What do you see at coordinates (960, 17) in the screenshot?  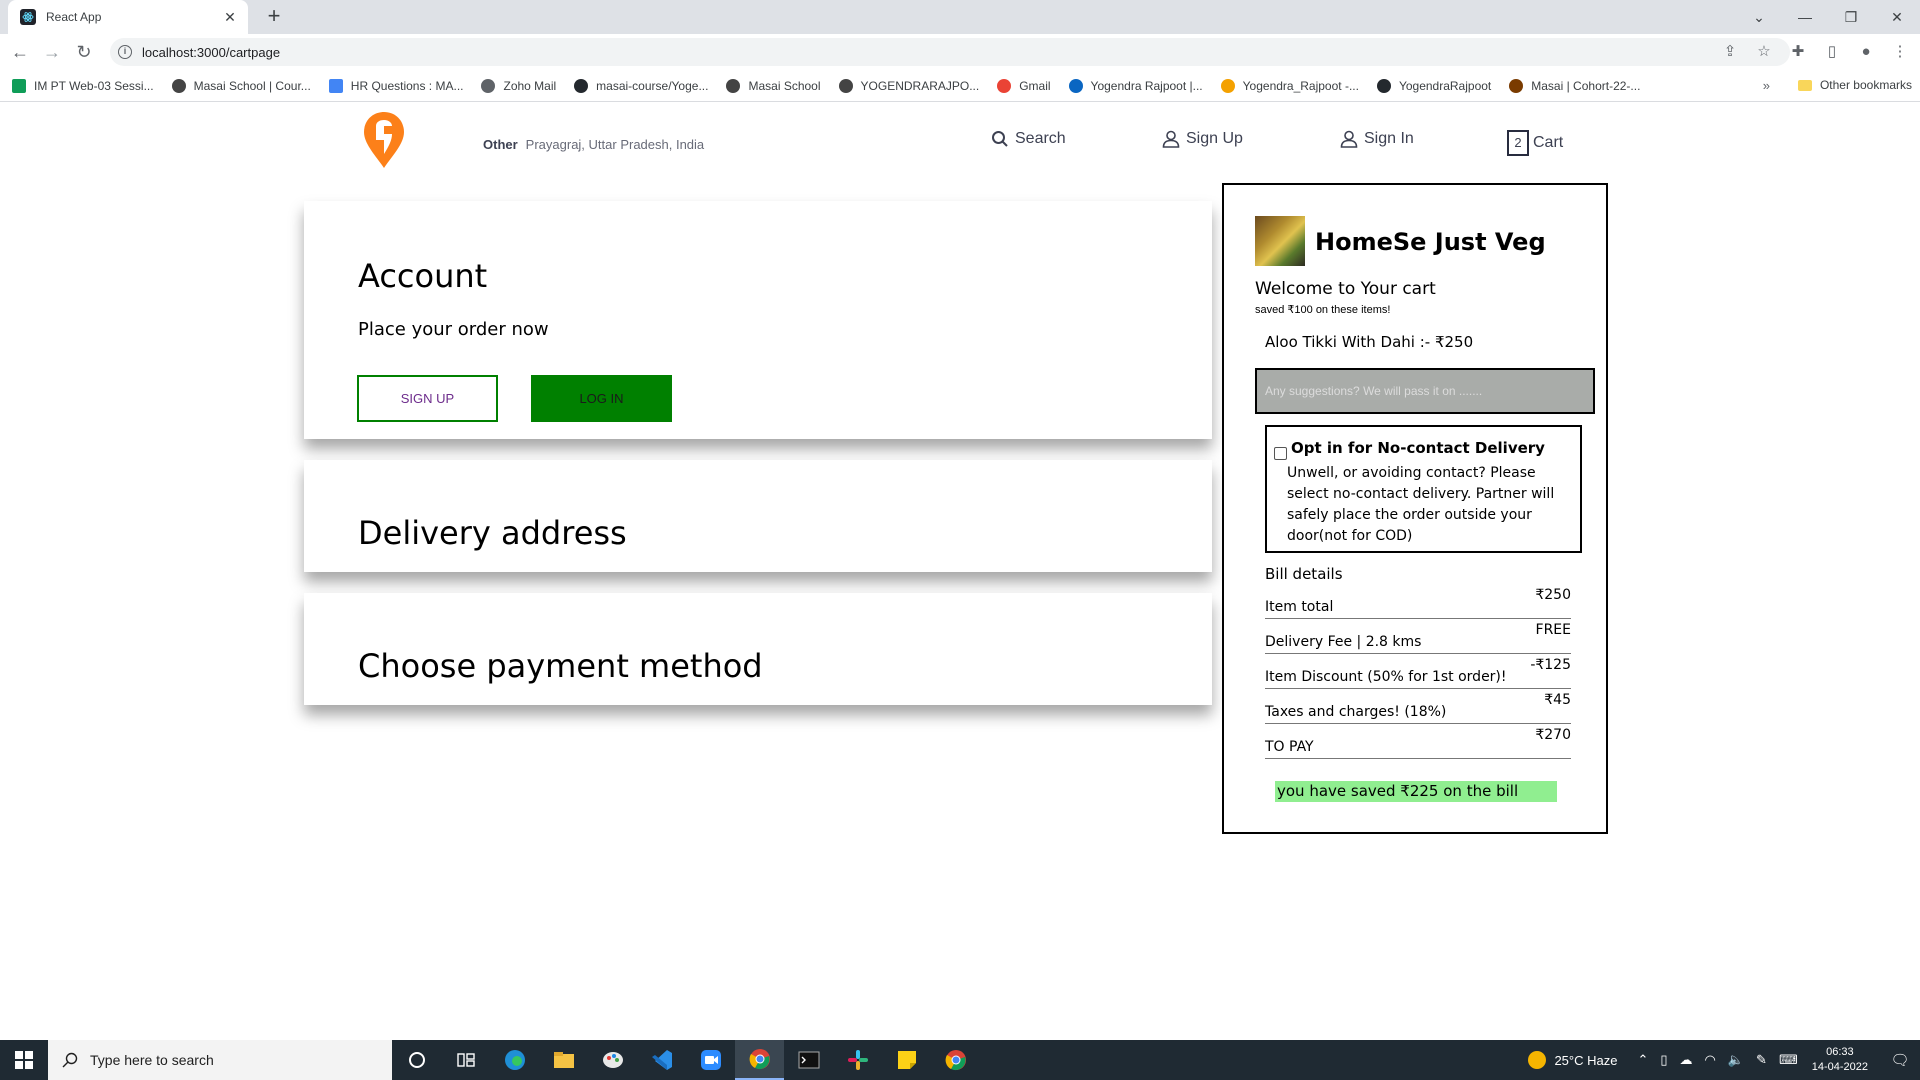 I see `browser-tab-strip: React App ✕ + ⌄ — ❐ ✕` at bounding box center [960, 17].